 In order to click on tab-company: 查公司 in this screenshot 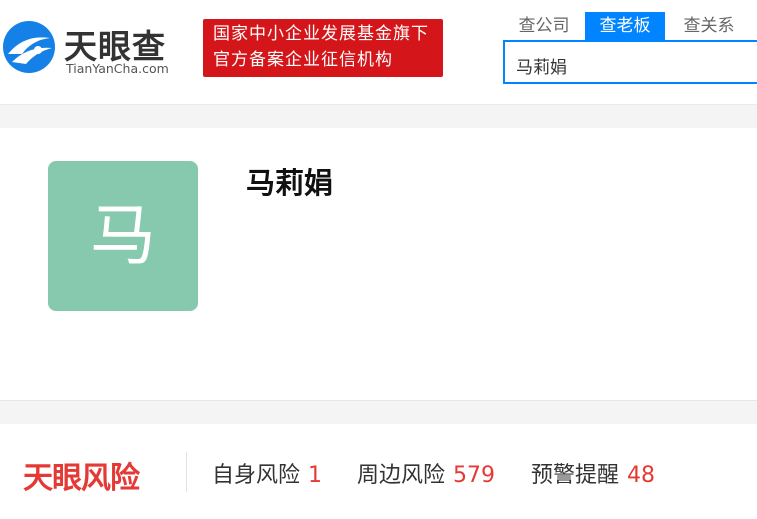, I will do `click(544, 26)`.